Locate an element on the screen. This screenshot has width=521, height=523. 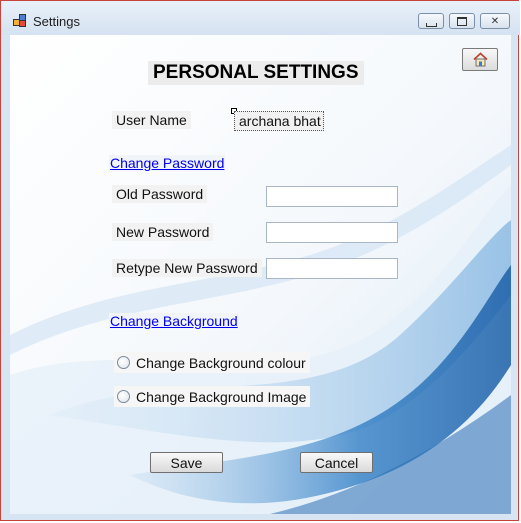
user-name-value: archana bhat is located at coordinates (279, 121).